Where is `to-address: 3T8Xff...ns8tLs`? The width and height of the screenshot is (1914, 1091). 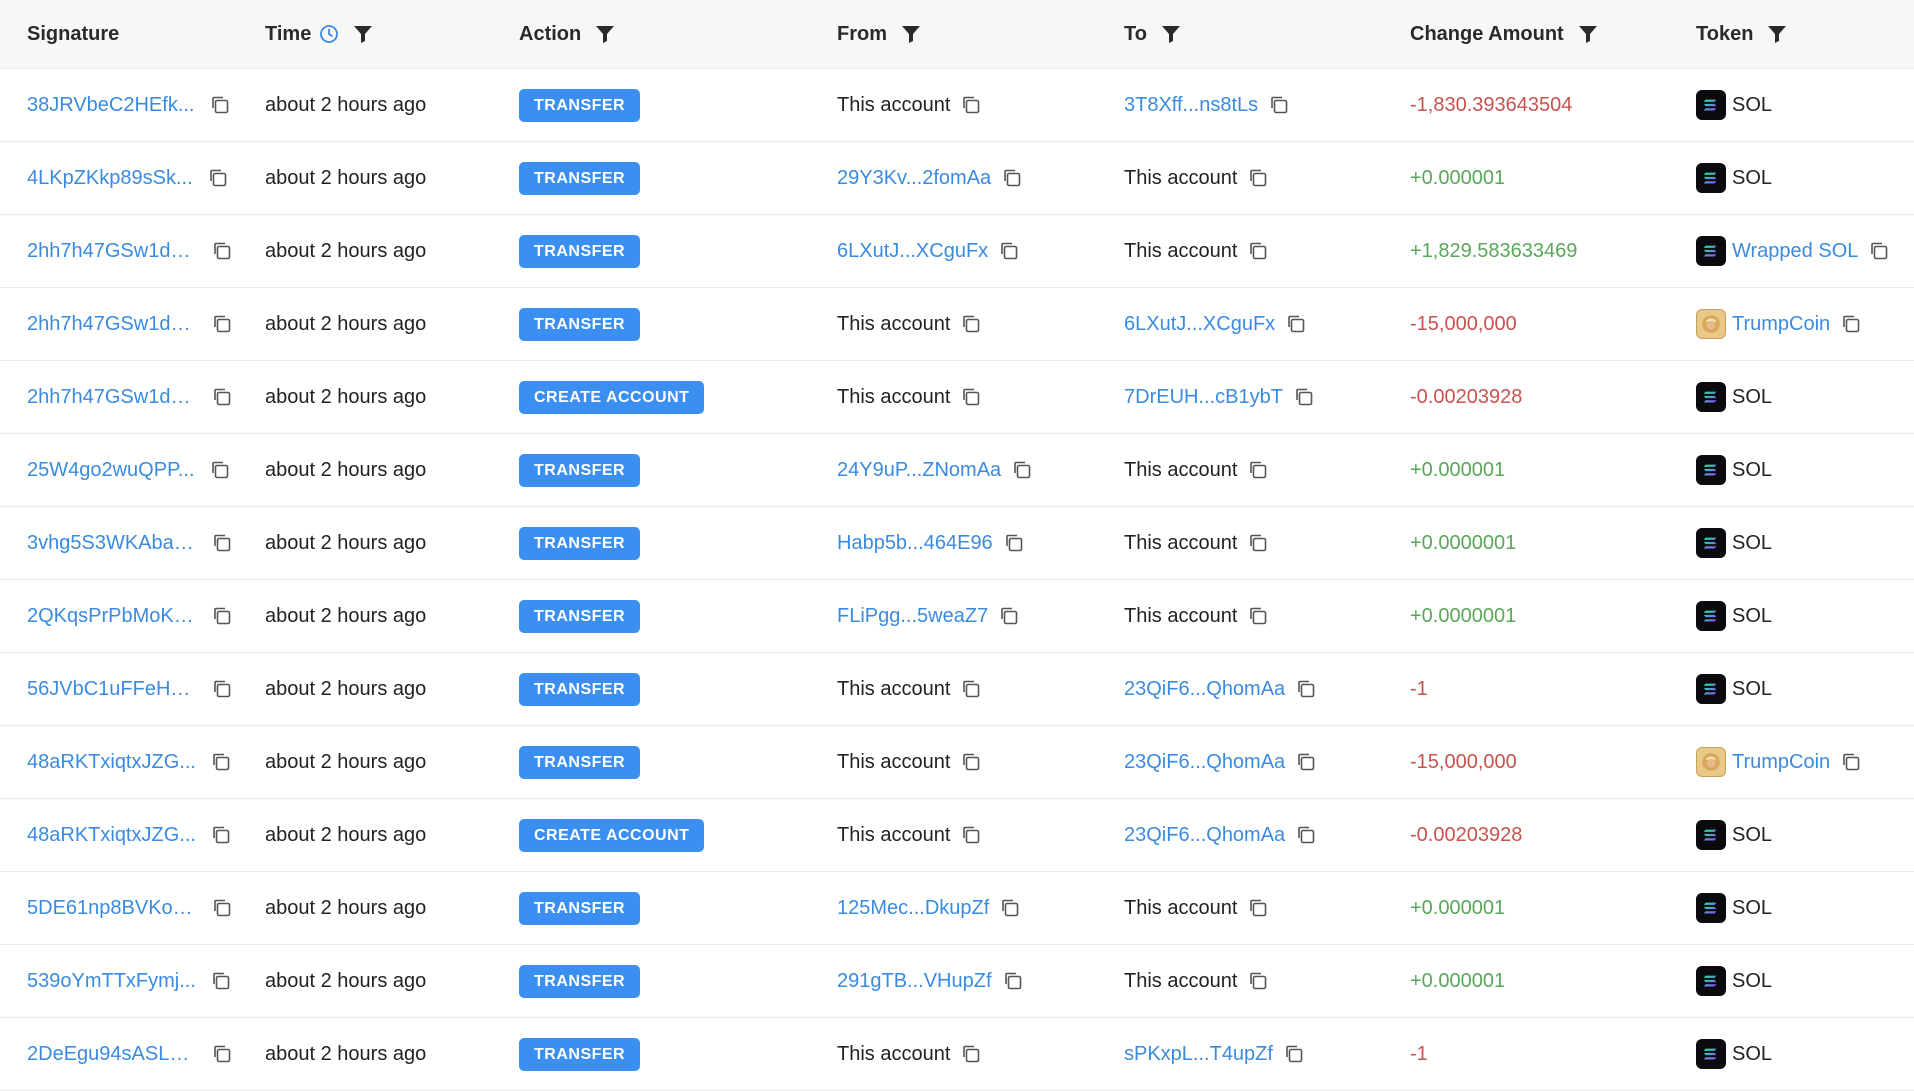
to-address: 3T8Xff...ns8tLs is located at coordinates (1191, 105).